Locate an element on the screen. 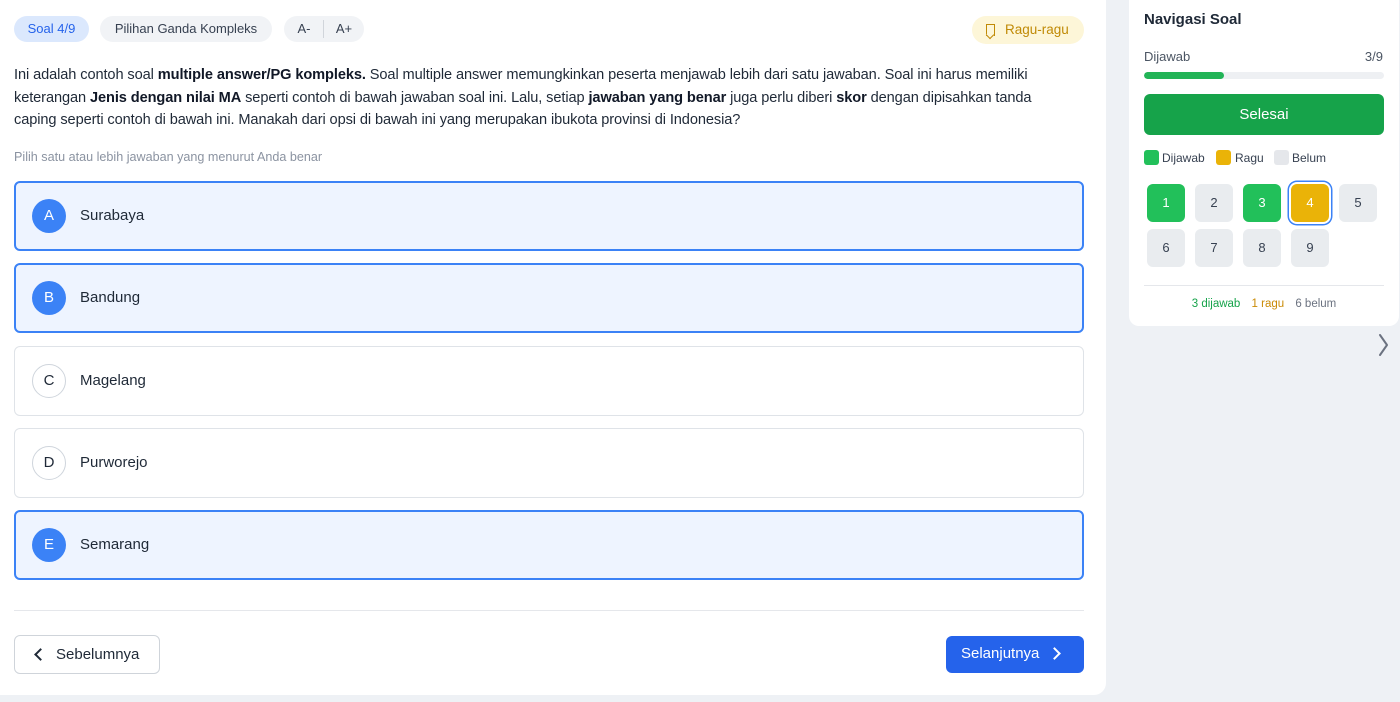 This screenshot has height=702, width=1400. collapse-panel-chevron-icon is located at coordinates (1383, 345).